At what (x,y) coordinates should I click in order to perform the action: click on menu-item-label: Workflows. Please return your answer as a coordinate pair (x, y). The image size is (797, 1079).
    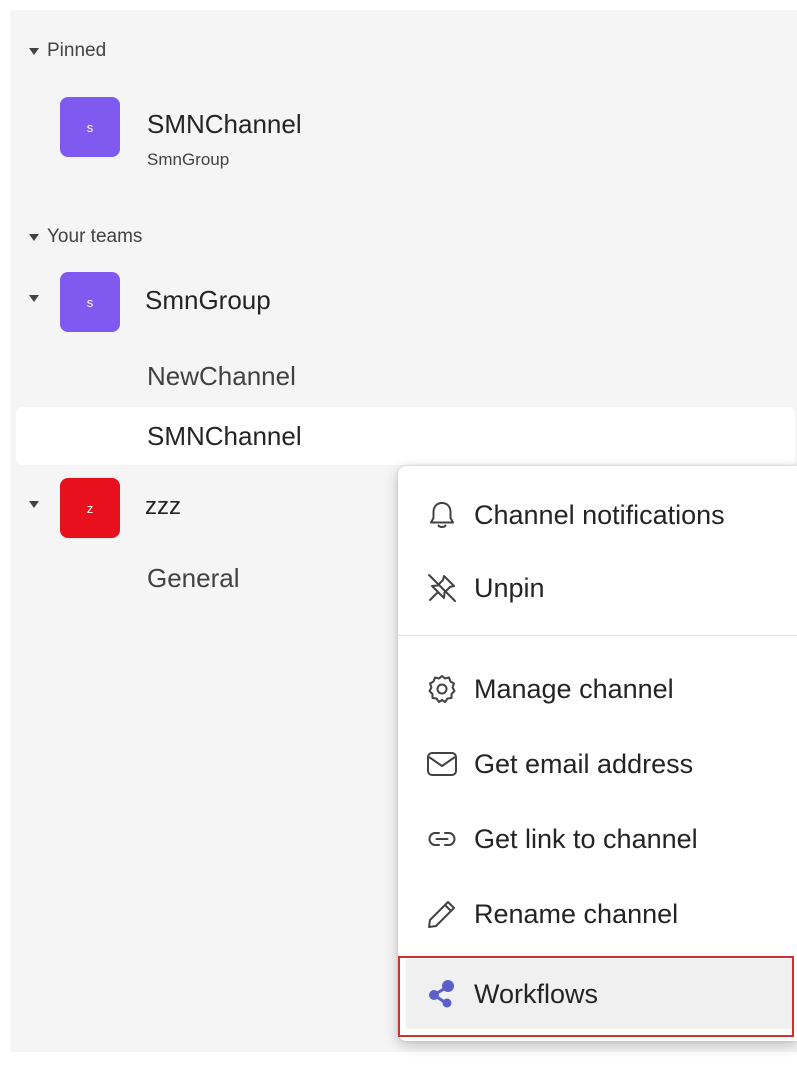
    Looking at the image, I should click on (536, 993).